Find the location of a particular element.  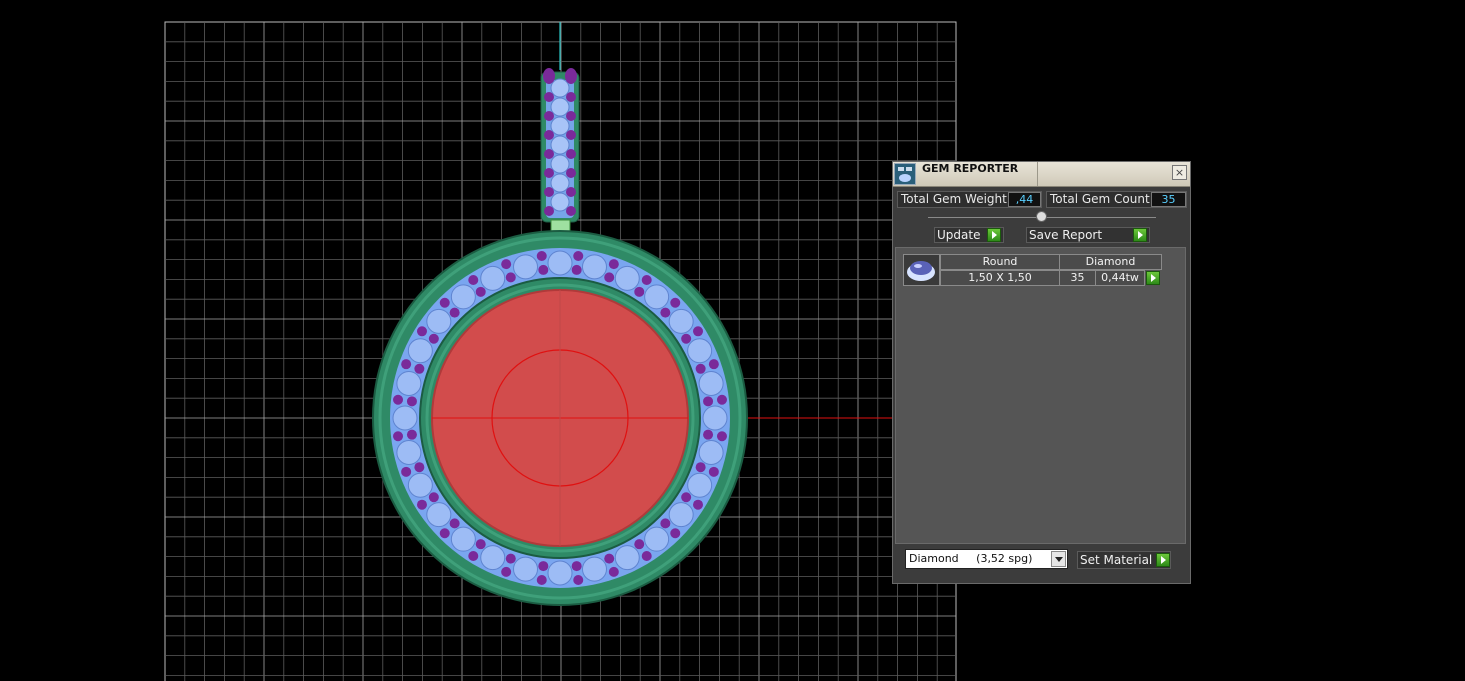

pendant-bail is located at coordinates (560, 151).